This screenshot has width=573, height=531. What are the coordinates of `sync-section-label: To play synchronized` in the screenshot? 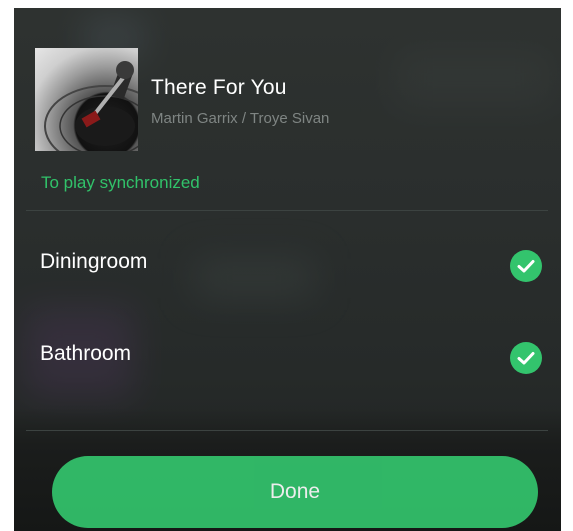 It's located at (120, 182).